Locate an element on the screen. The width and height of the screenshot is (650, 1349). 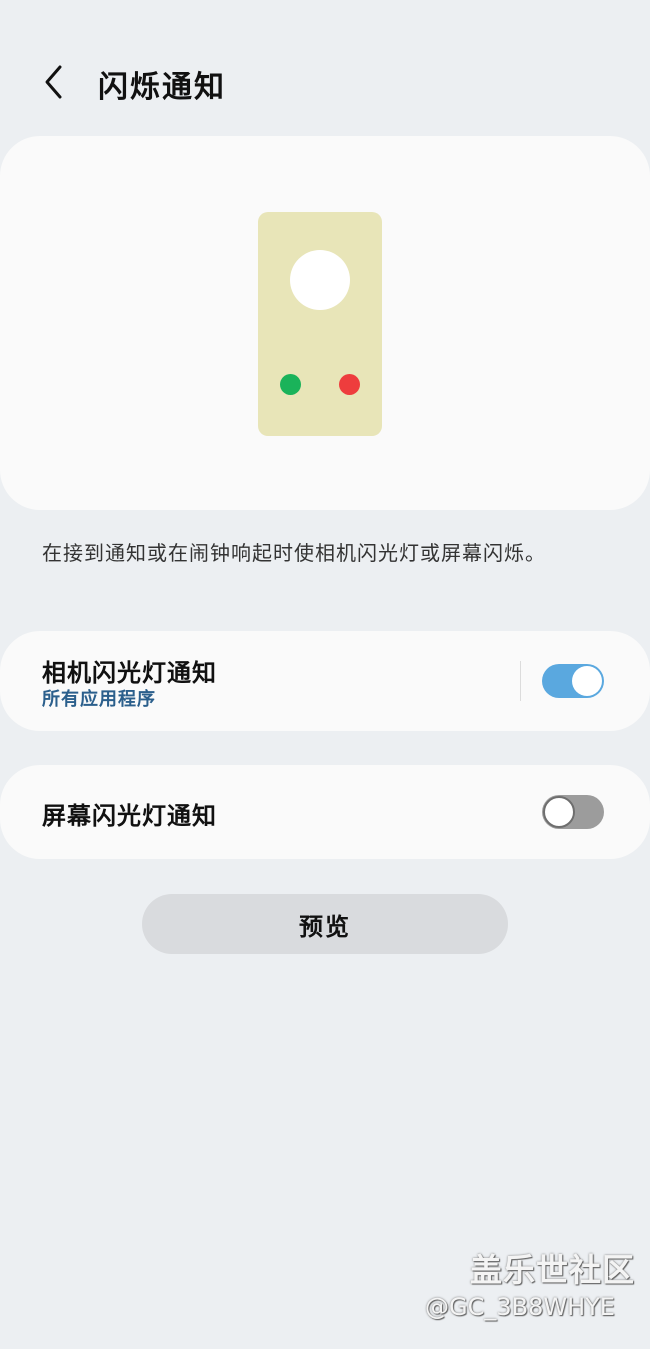
camera-flash-toggle is located at coordinates (573, 681).